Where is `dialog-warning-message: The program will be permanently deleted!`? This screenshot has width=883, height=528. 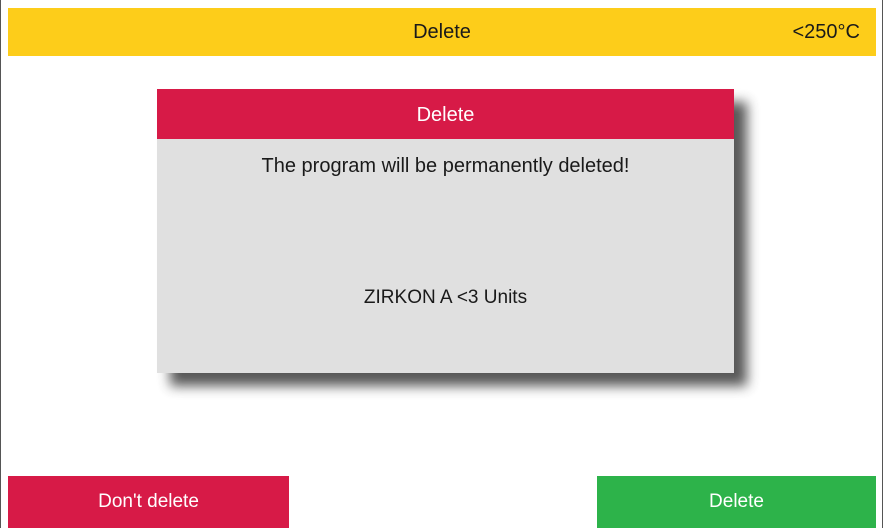 dialog-warning-message: The program will be permanently deleted! is located at coordinates (445, 166).